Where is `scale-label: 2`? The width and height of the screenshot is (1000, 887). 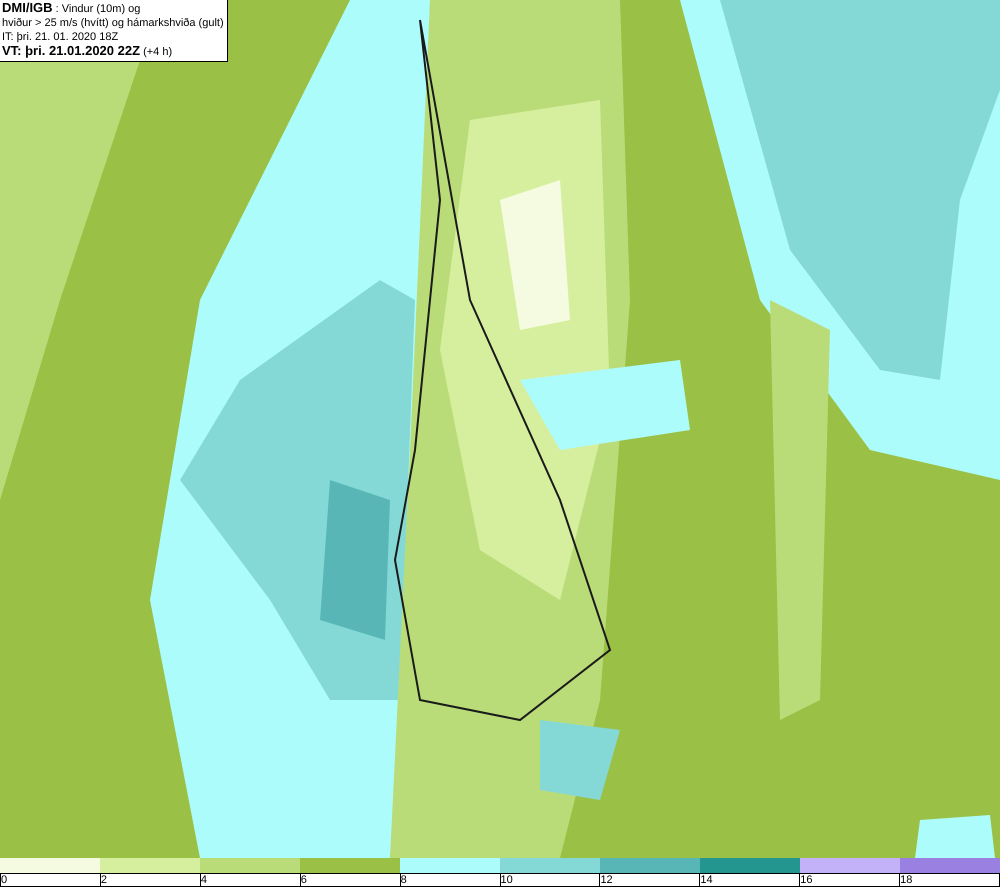 scale-label: 2 is located at coordinates (104, 880).